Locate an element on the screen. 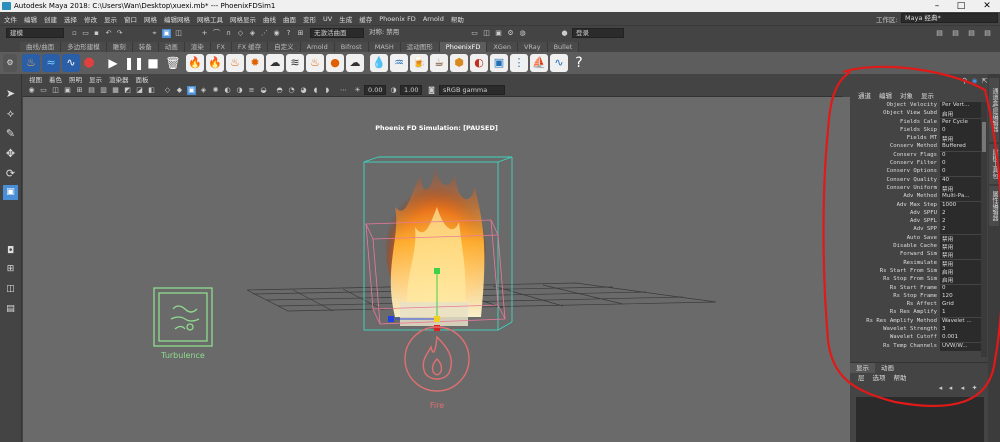 This screenshot has width=1000, height=442. phoenix-particles-icon: ● is located at coordinates (89, 63).